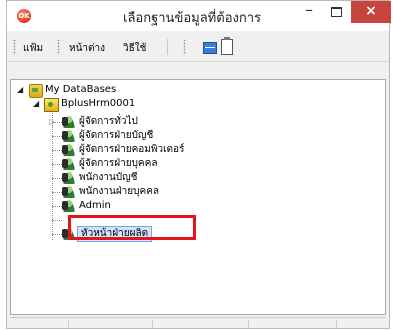 The image size is (393, 330). What do you see at coordinates (95, 205) in the screenshot?
I see `tree-node-label: Admin` at bounding box center [95, 205].